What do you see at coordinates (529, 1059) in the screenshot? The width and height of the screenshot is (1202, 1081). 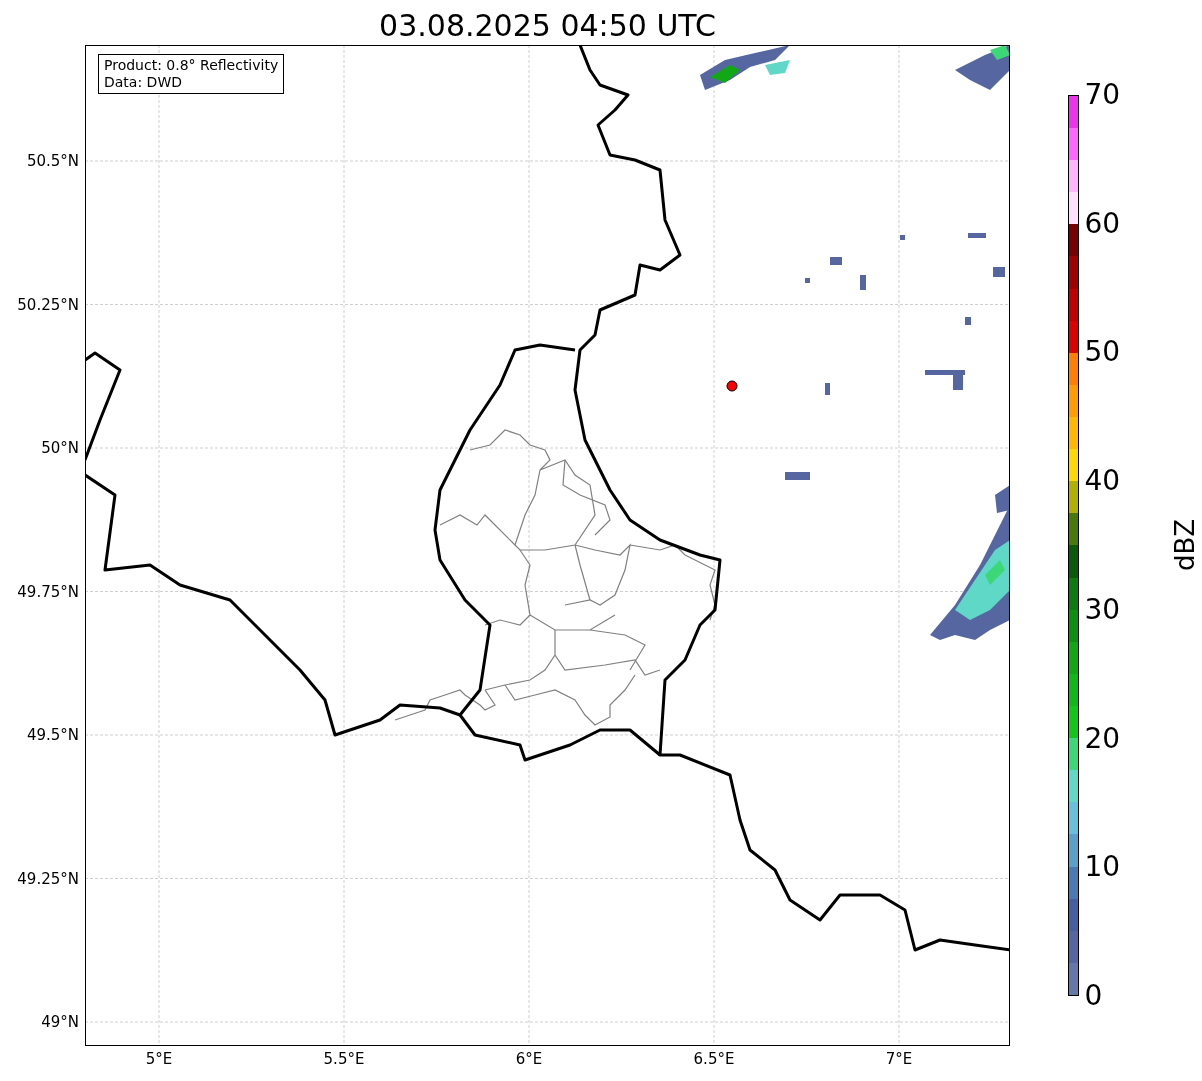 I see `x-tick-label: 6°E` at bounding box center [529, 1059].